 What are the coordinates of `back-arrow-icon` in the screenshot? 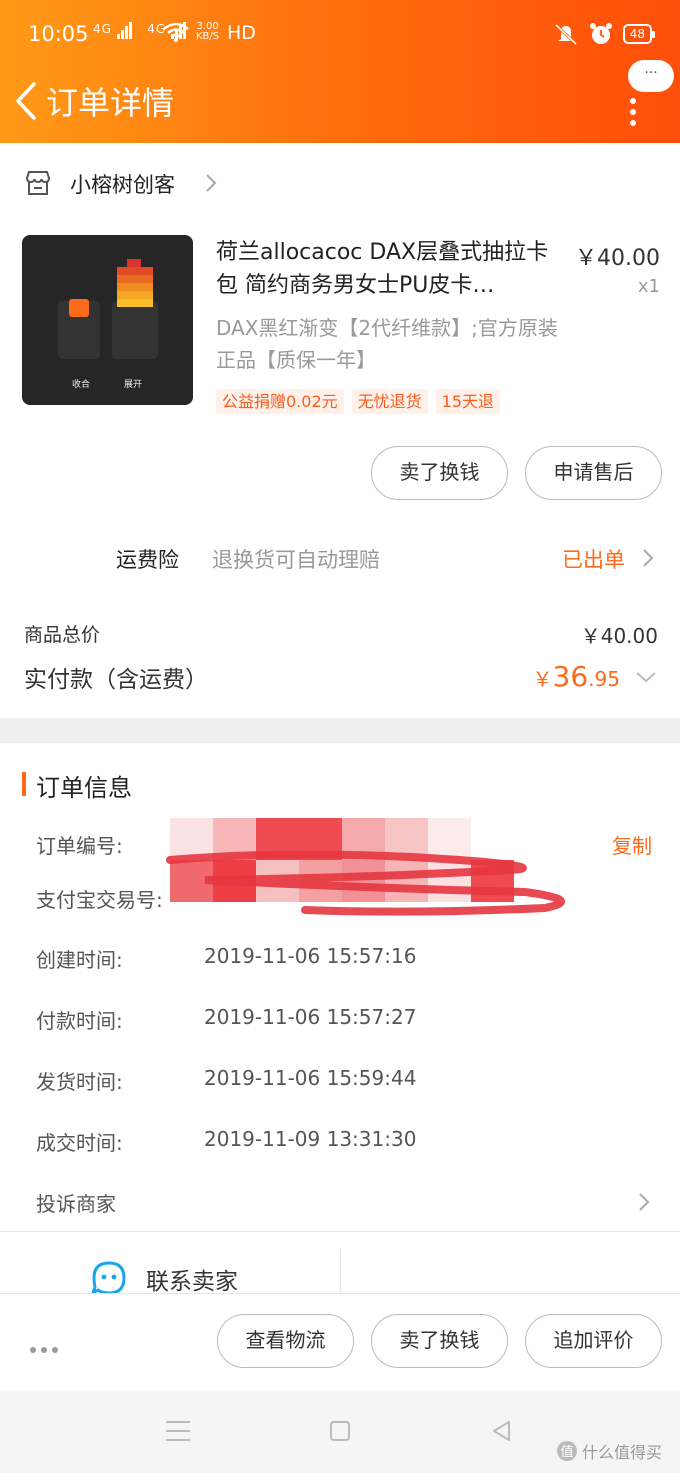 It's located at (28, 101).